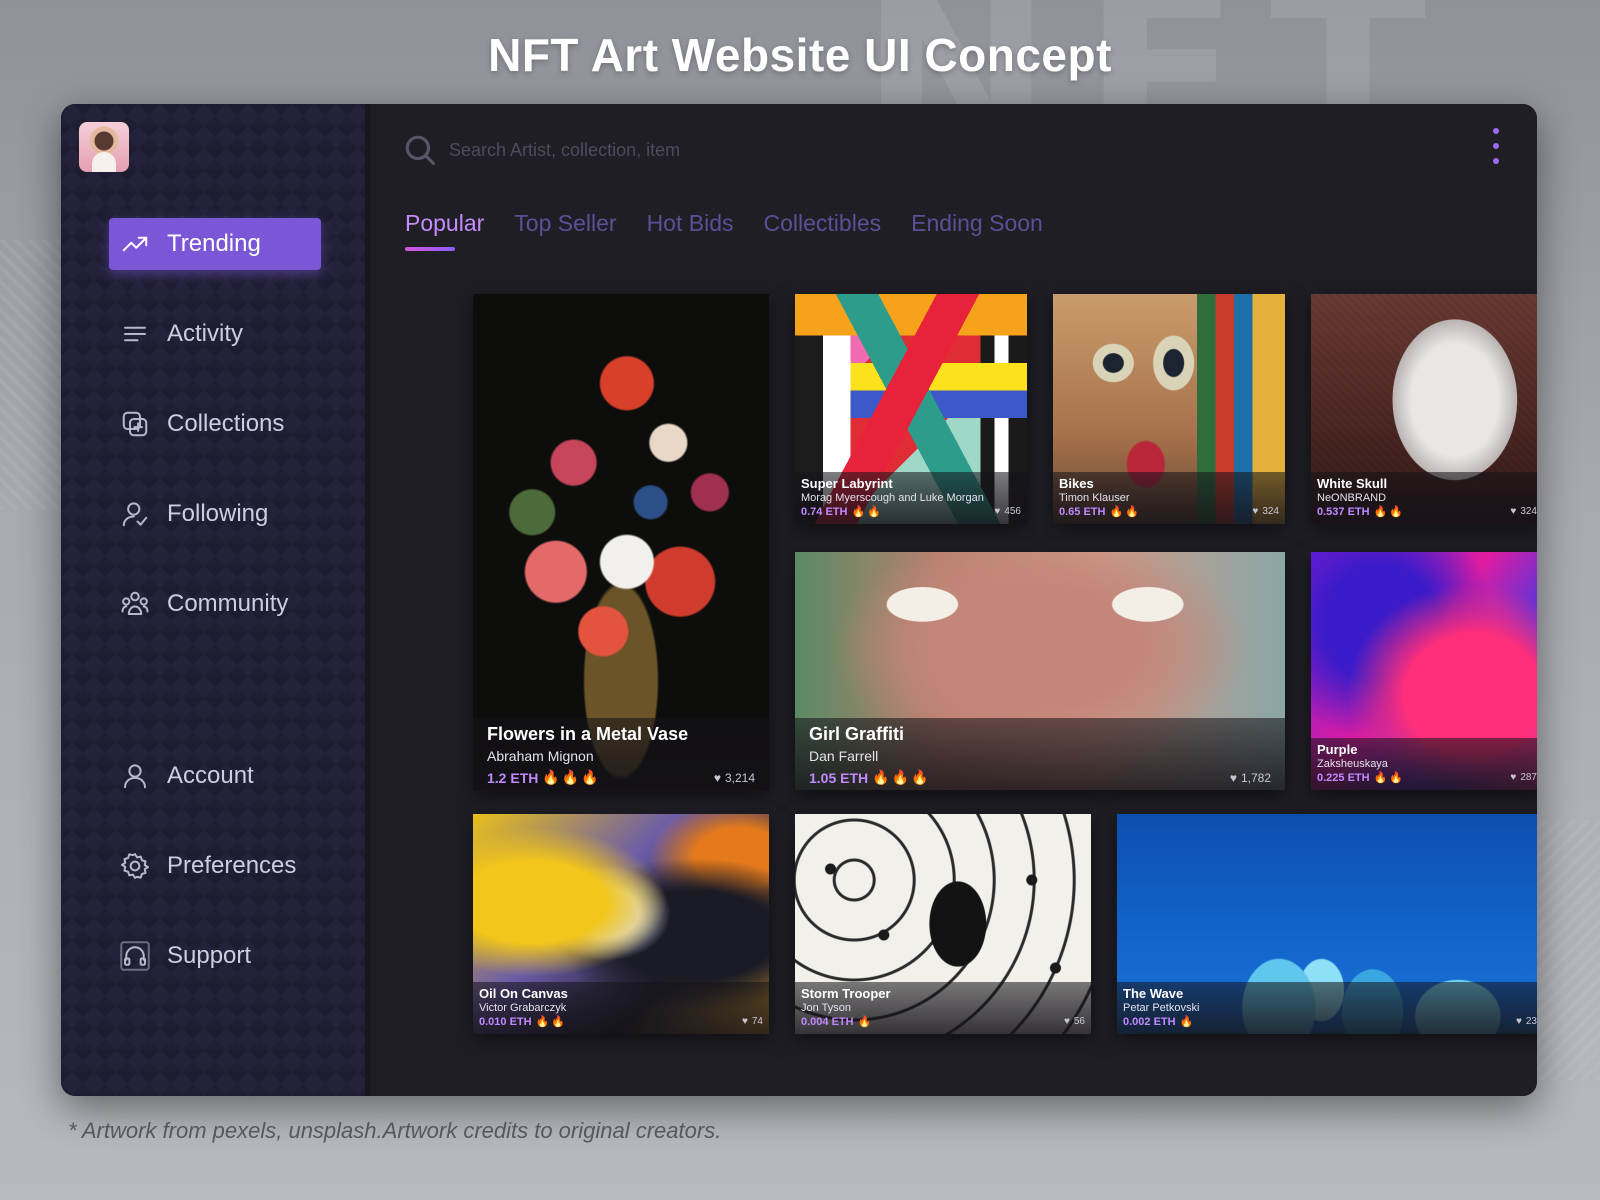 This screenshot has height=1200, width=1600. What do you see at coordinates (540, 756) in the screenshot?
I see `card-artist: Abraham Mignon` at bounding box center [540, 756].